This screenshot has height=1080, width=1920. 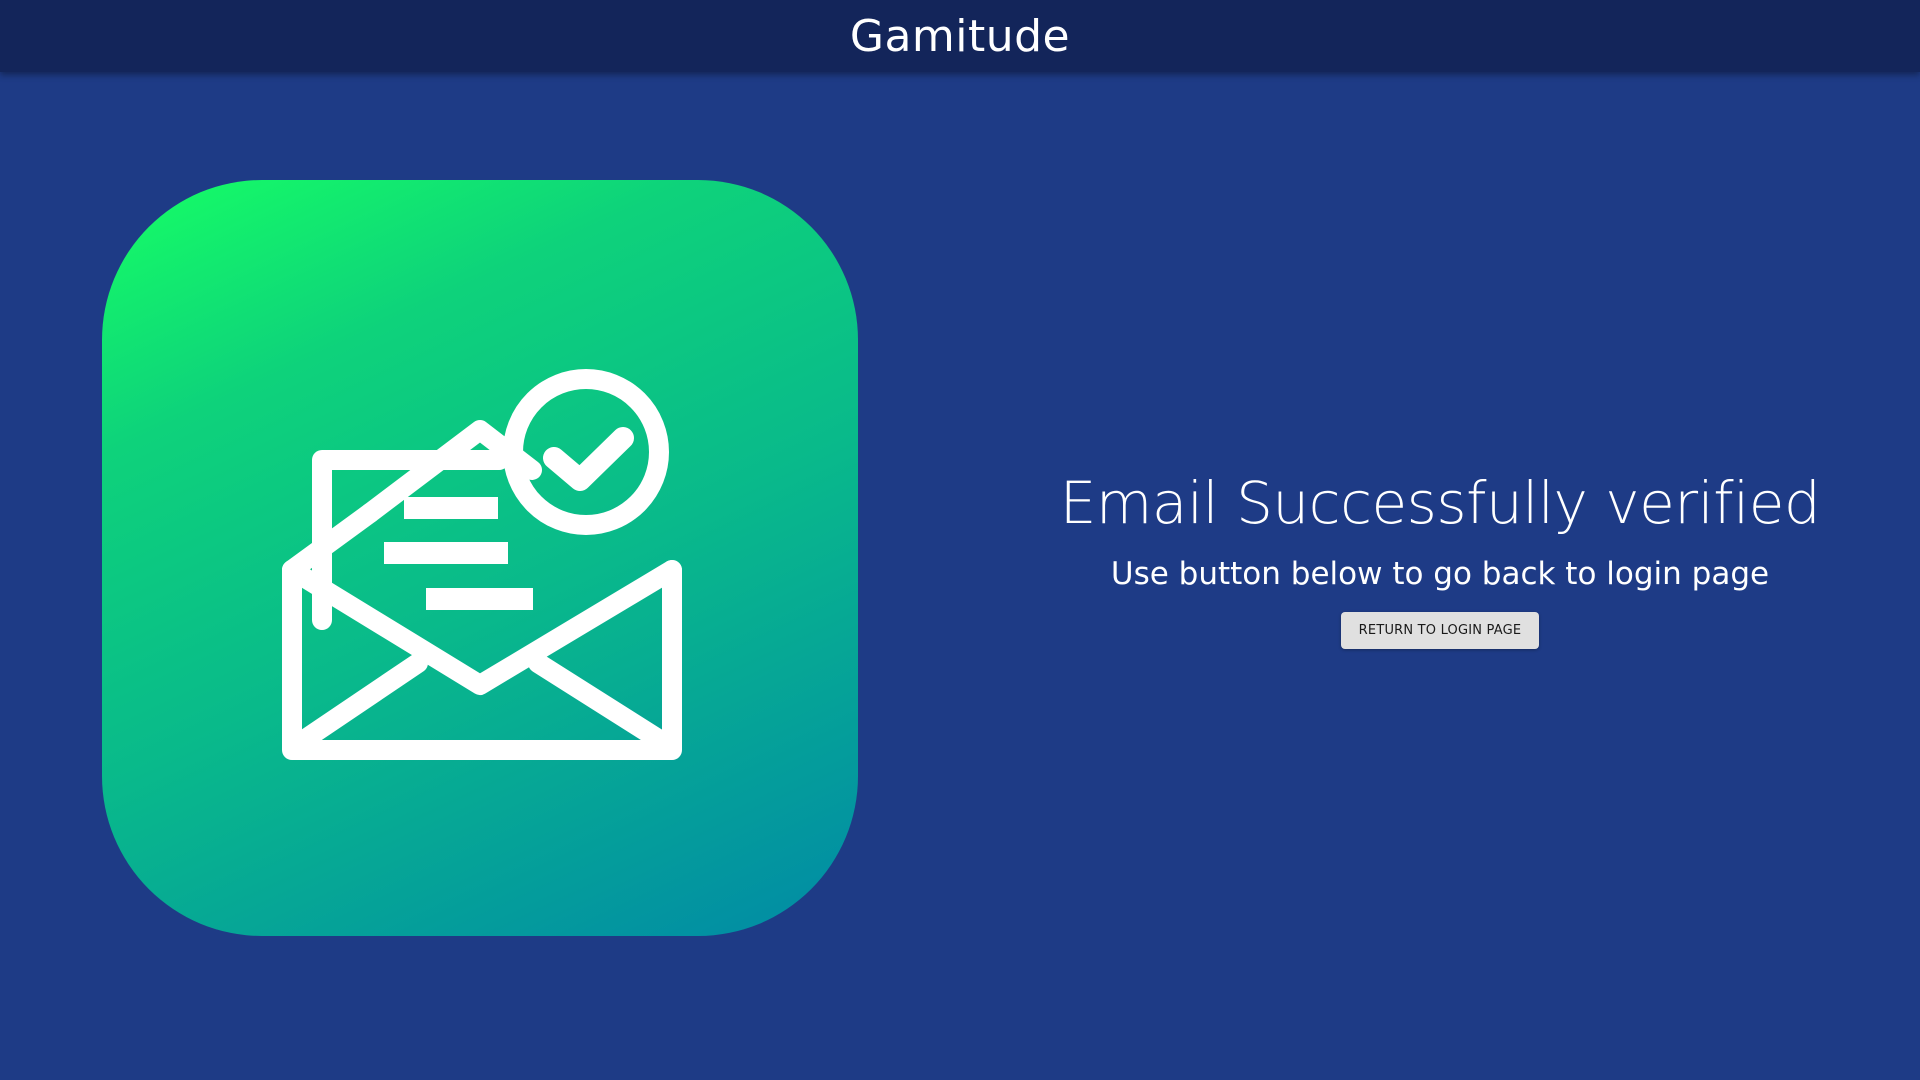 What do you see at coordinates (1440, 630) in the screenshot?
I see `return-to-login-button: RETURN TO LOGIN PAGE` at bounding box center [1440, 630].